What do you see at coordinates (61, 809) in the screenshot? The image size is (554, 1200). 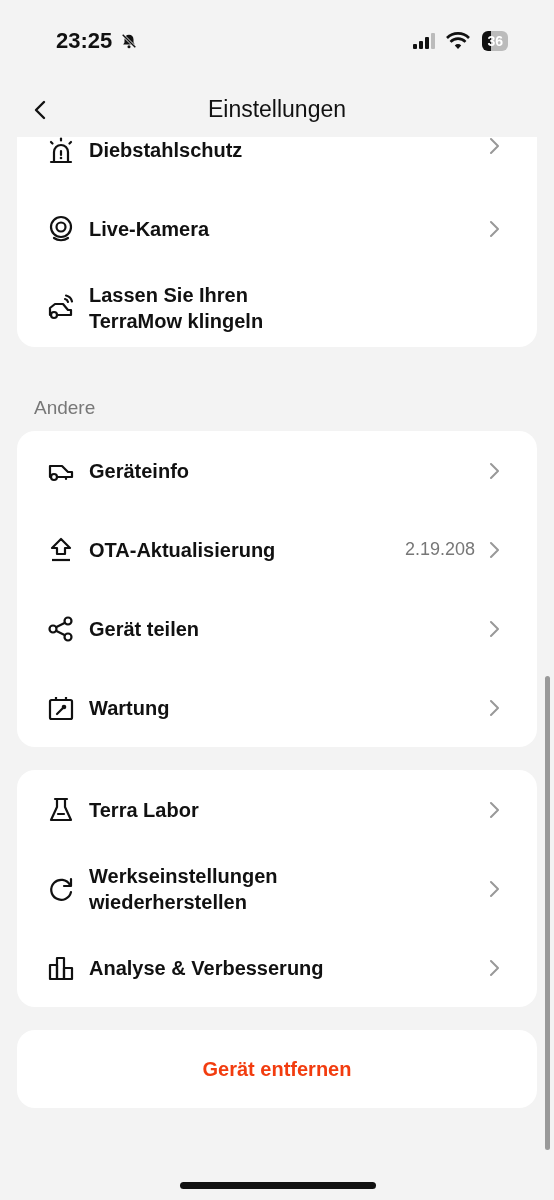 I see `flask-icon` at bounding box center [61, 809].